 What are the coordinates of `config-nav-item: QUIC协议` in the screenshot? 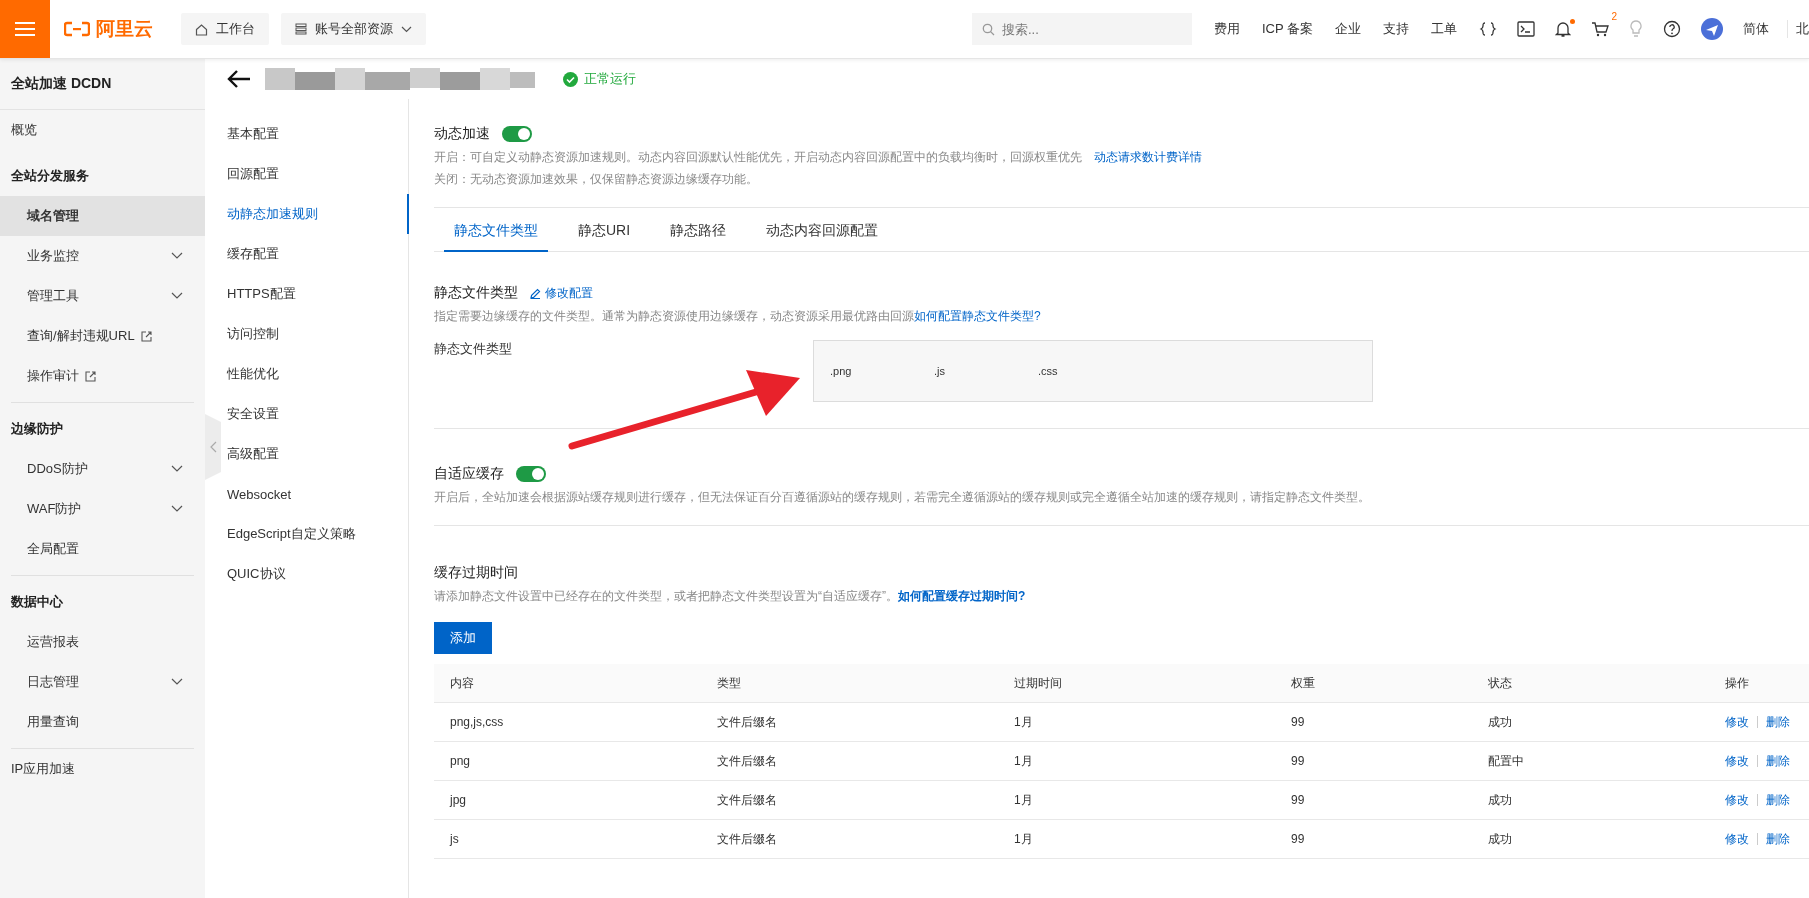 It's located at (315, 574).